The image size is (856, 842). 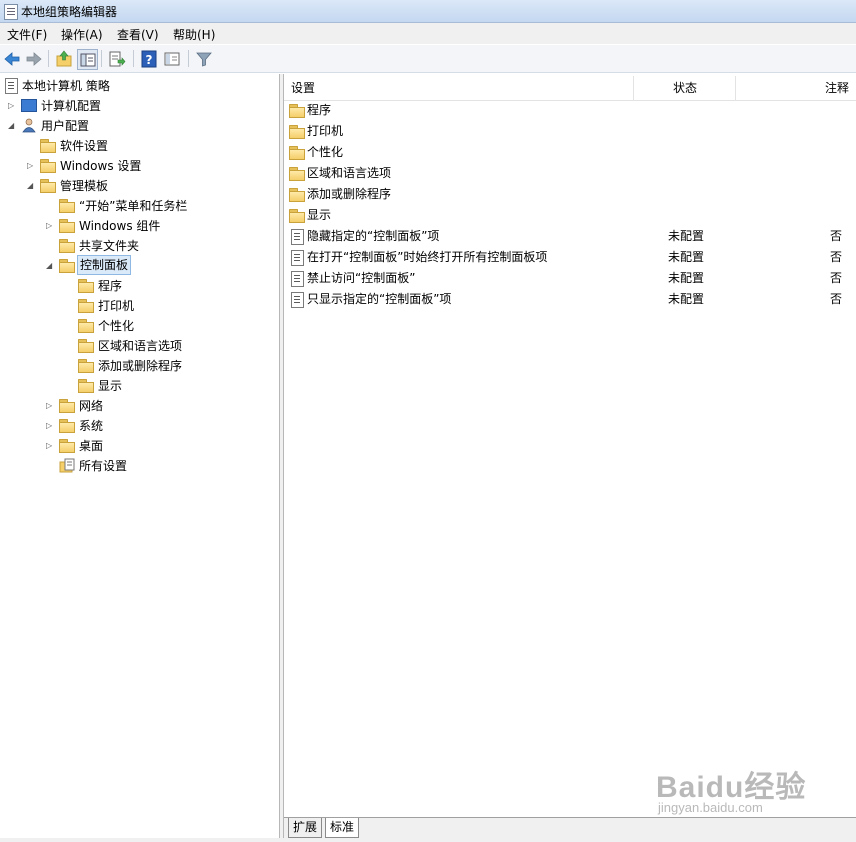 I want to click on tree-label: “开始”菜单和任务栏, so click(x=133, y=206).